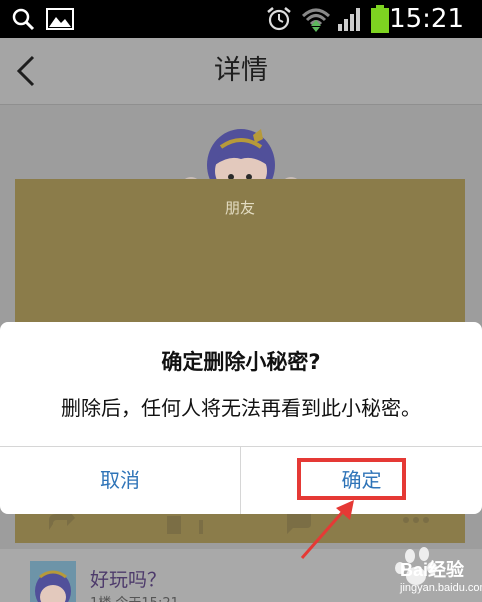 The image size is (482, 602). Describe the element at coordinates (426, 19) in the screenshot. I see `clock-time: 15:21` at that location.